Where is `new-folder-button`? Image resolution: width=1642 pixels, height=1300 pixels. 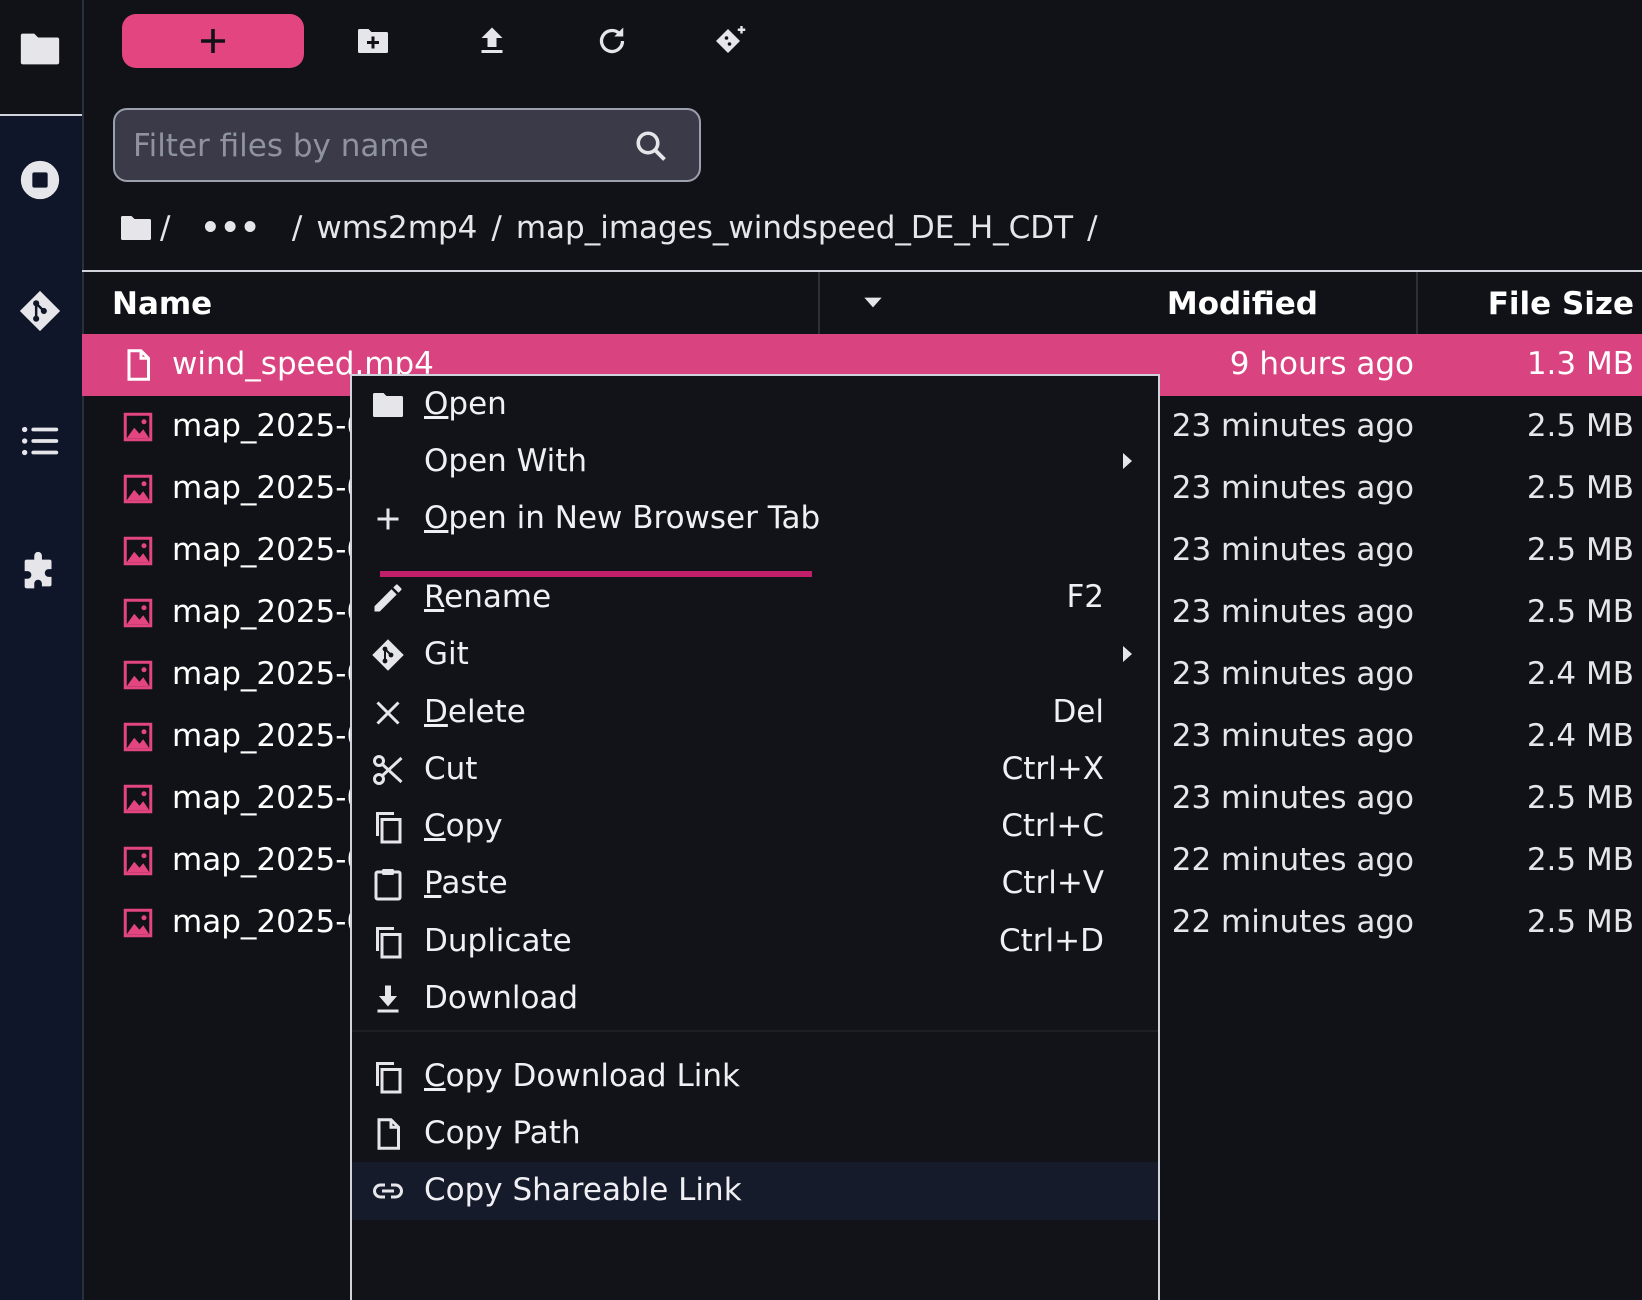
new-folder-button is located at coordinates (373, 41).